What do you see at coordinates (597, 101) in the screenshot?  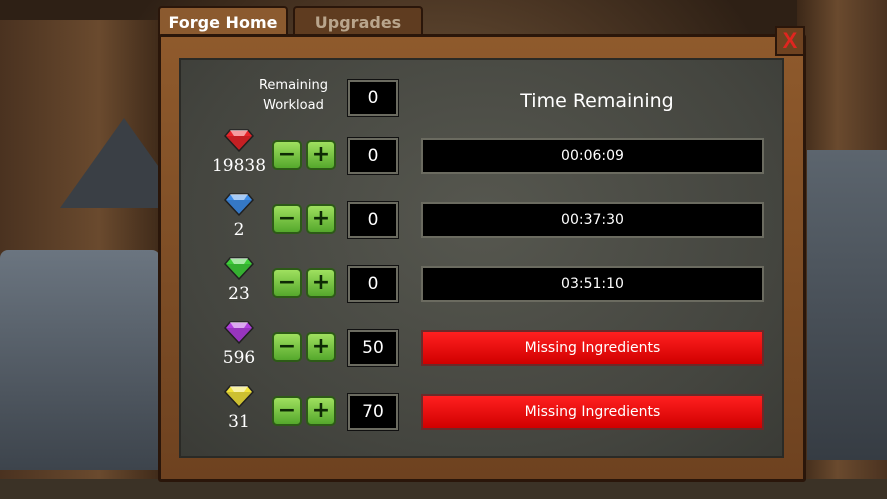 I see `time-remaining-title: Time Remaining` at bounding box center [597, 101].